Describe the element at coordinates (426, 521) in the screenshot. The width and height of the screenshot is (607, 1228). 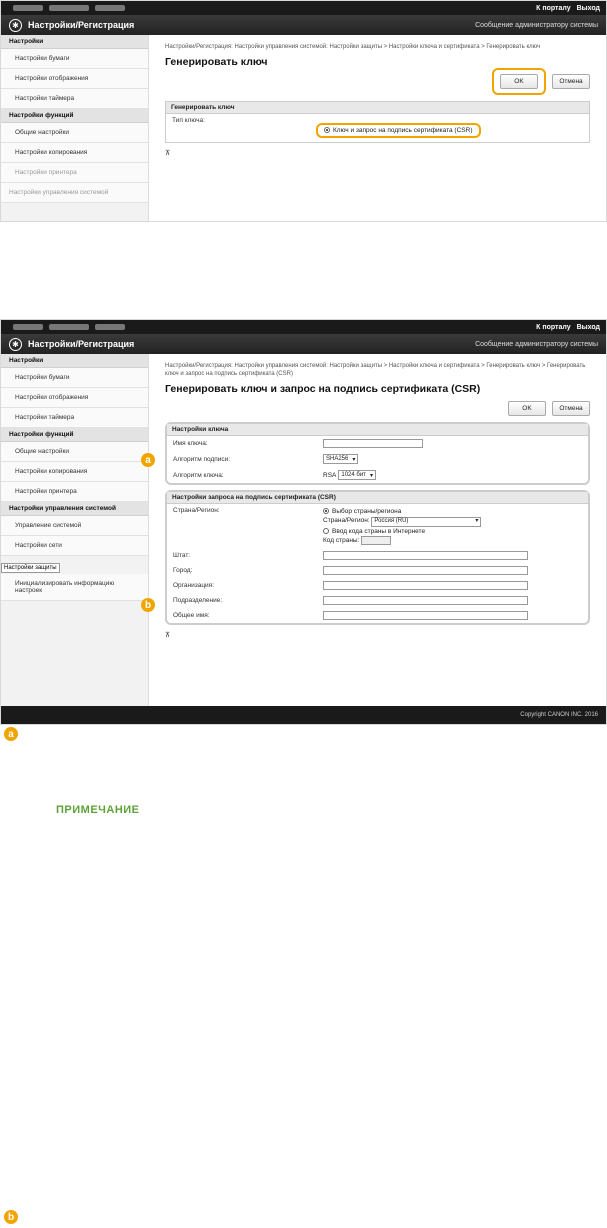
I see `country-select: Россия (RU) ▾` at that location.